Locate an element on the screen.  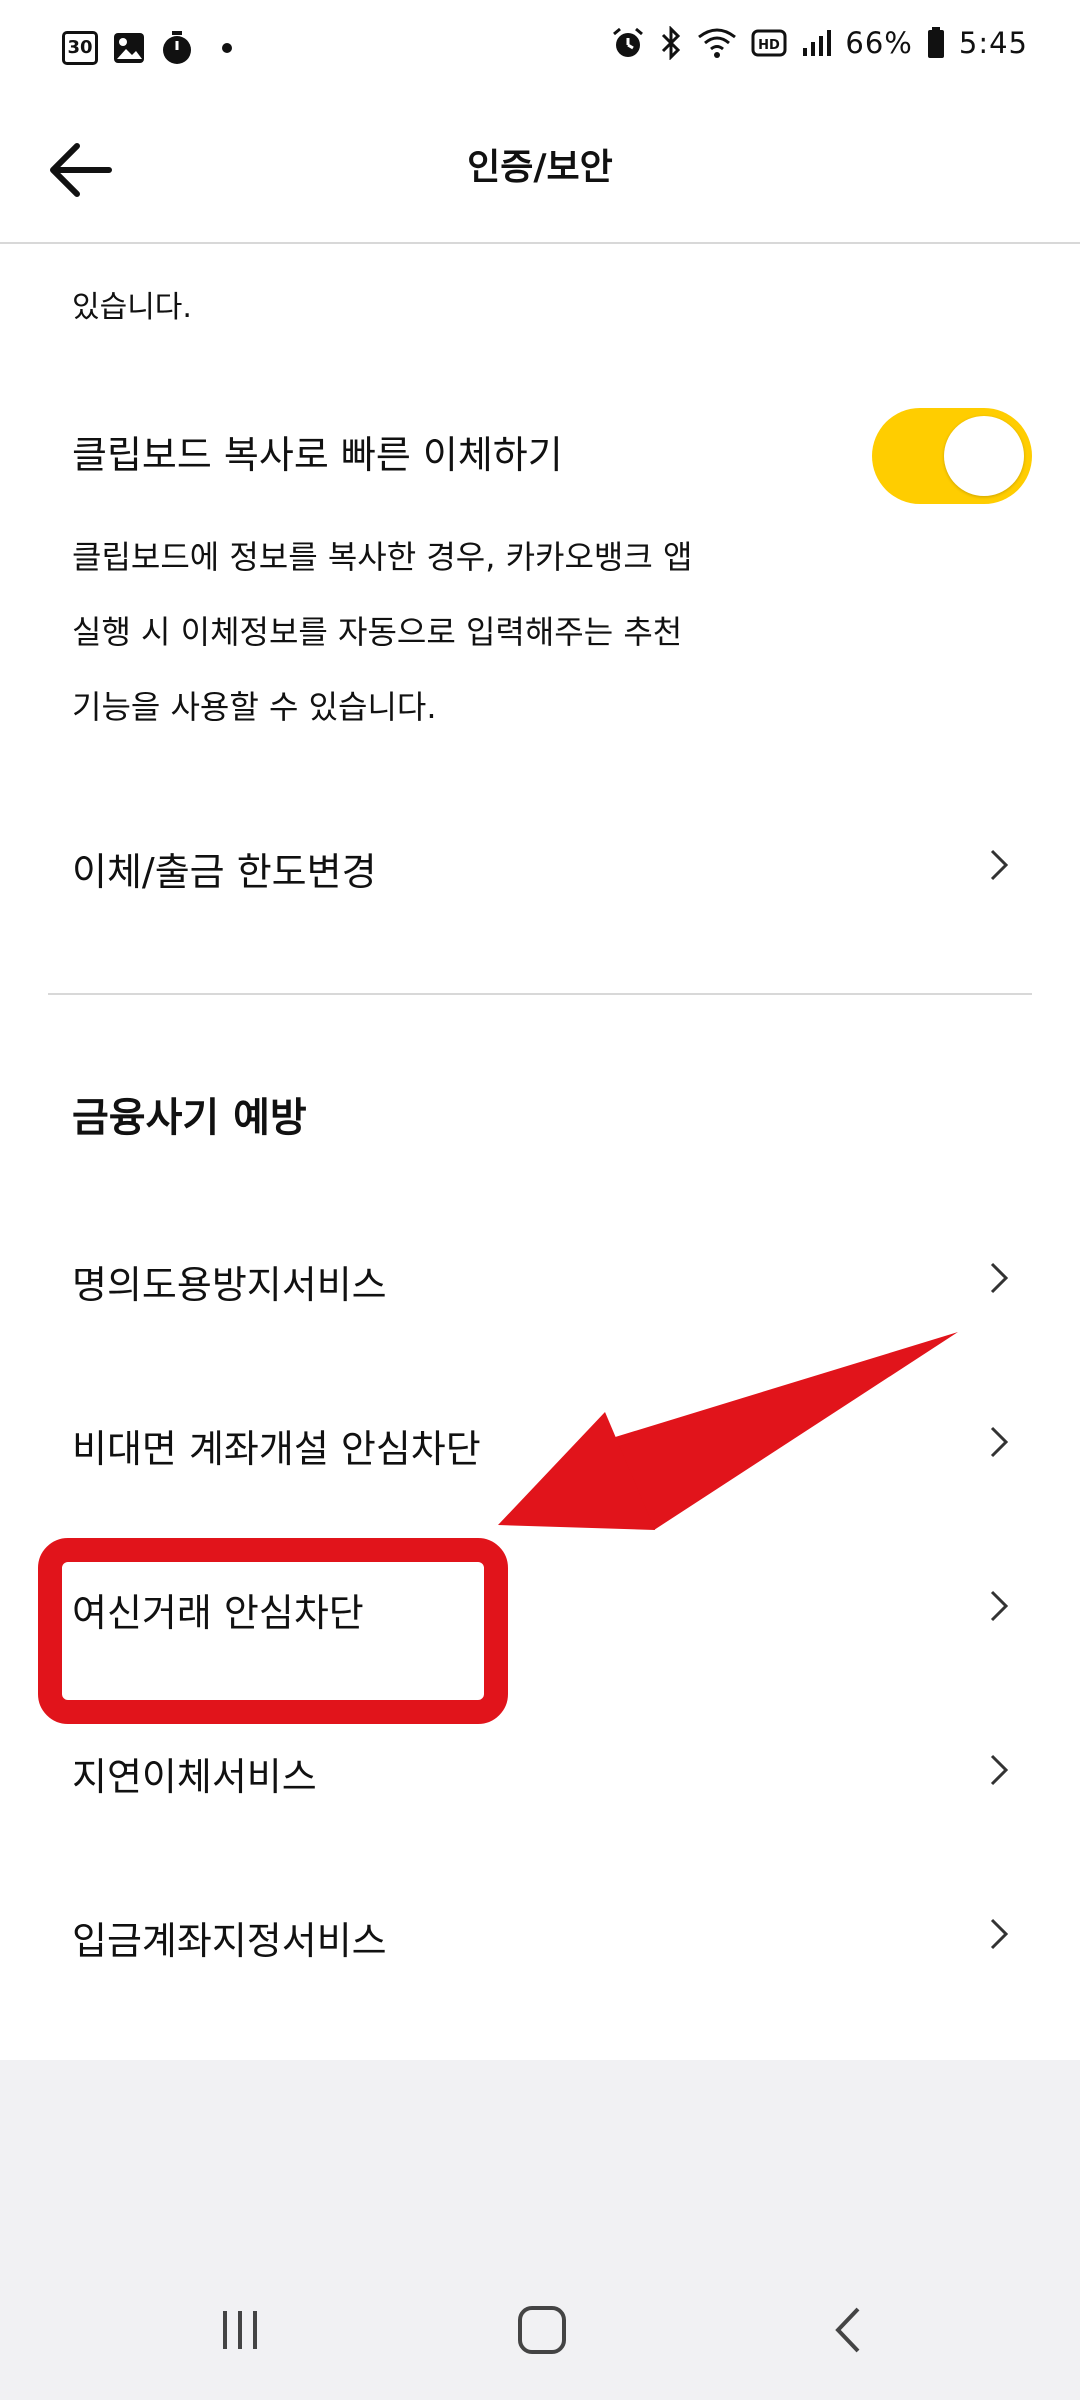
recent-apps-button is located at coordinates (240, 2330).